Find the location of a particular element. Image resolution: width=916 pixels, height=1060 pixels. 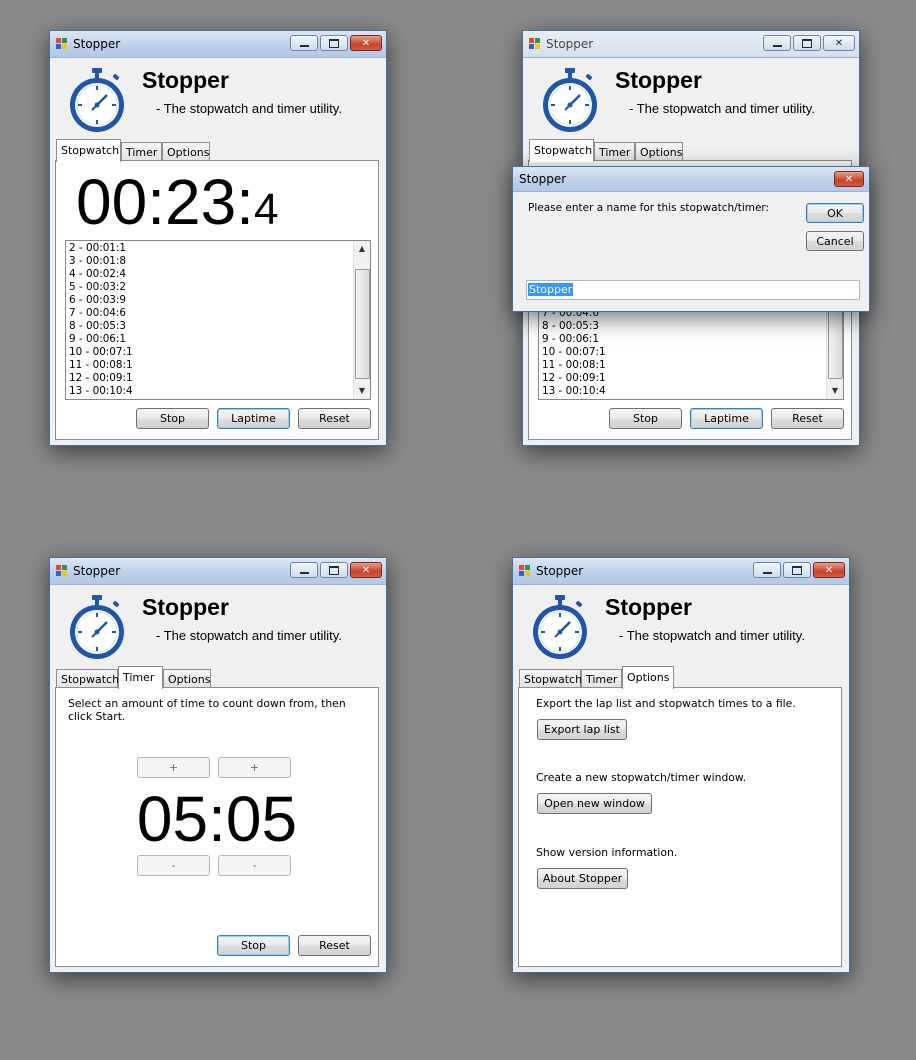

scroll-thumb is located at coordinates (362, 324).